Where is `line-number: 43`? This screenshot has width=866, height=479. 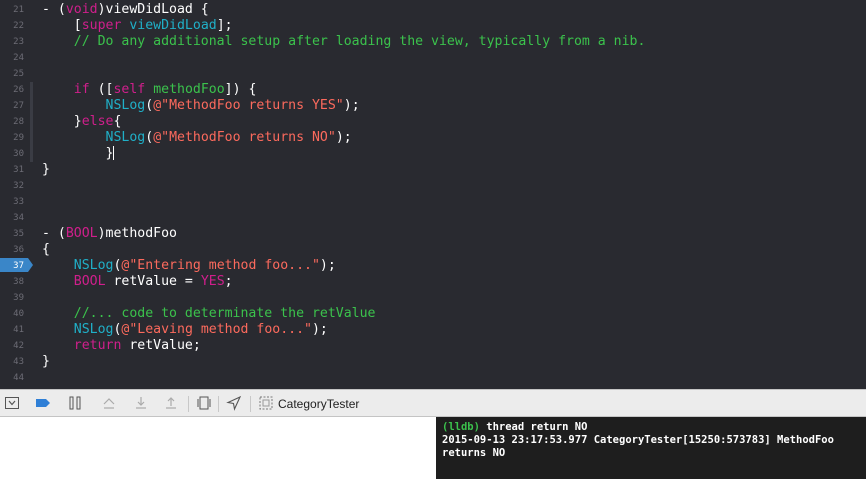
line-number: 43 is located at coordinates (18, 362).